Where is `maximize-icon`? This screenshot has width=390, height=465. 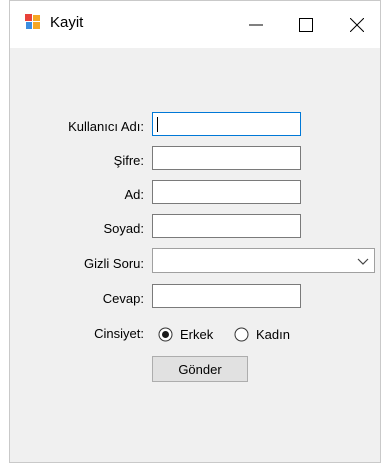
maximize-icon is located at coordinates (306, 24).